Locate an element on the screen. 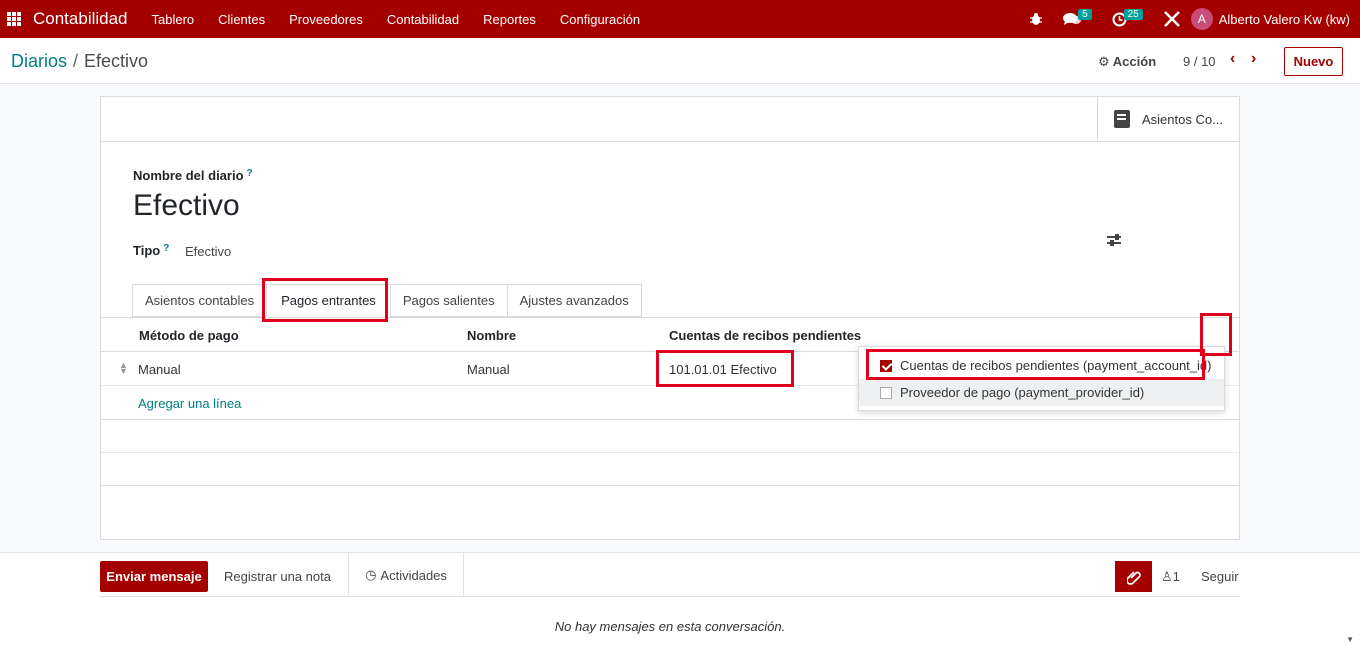 The image size is (1360, 645). send-message-button: Enviar mensaje is located at coordinates (154, 576).